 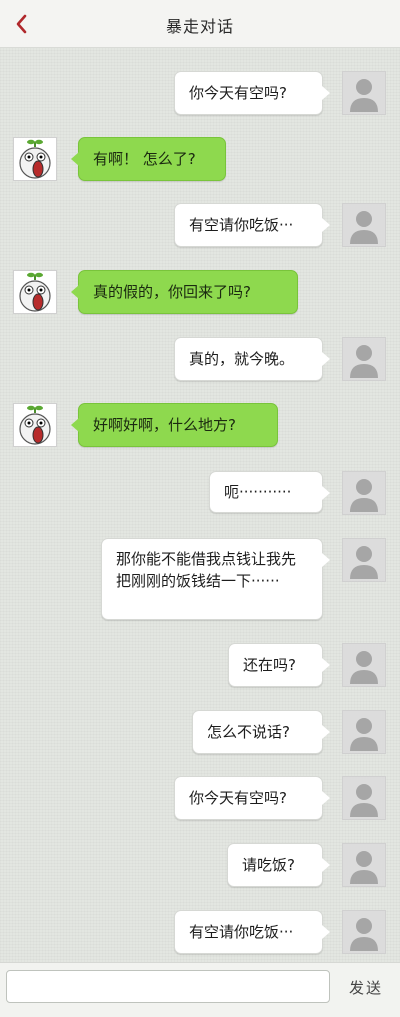 I want to click on page-title: 暴走对话, so click(x=199, y=26).